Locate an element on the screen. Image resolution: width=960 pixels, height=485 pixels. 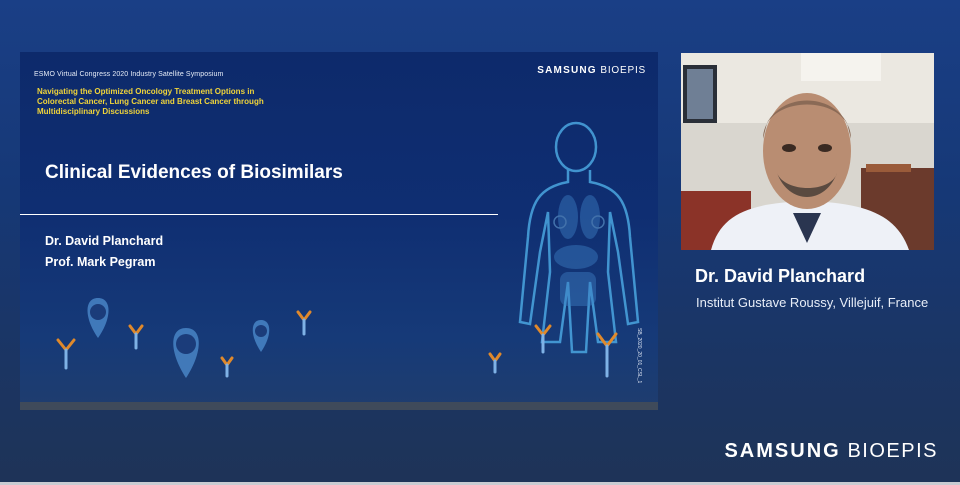
organs-icon is located at coordinates (579, 250).